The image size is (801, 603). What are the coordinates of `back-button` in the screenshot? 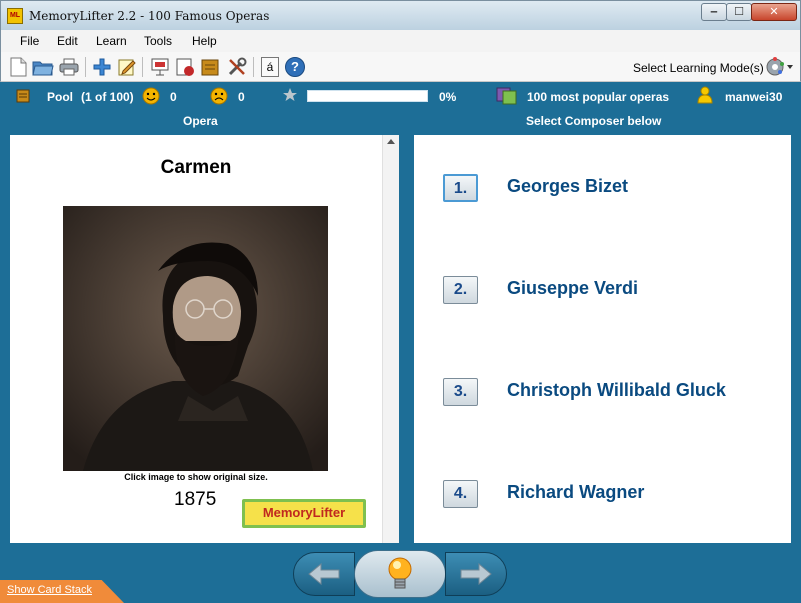 It's located at (324, 574).